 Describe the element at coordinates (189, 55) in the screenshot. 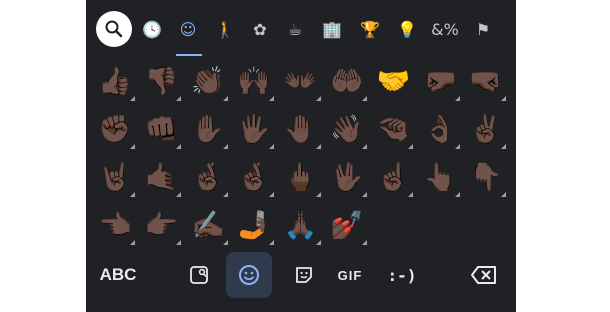

I see `active-category-indicator` at that location.